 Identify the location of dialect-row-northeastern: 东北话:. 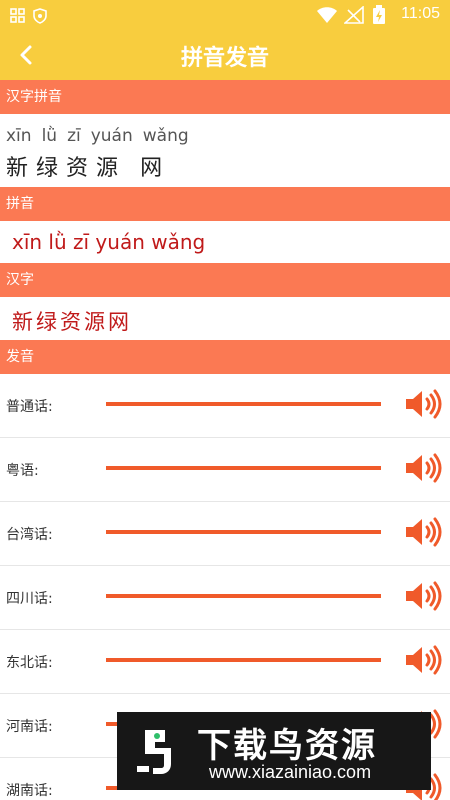
(225, 662).